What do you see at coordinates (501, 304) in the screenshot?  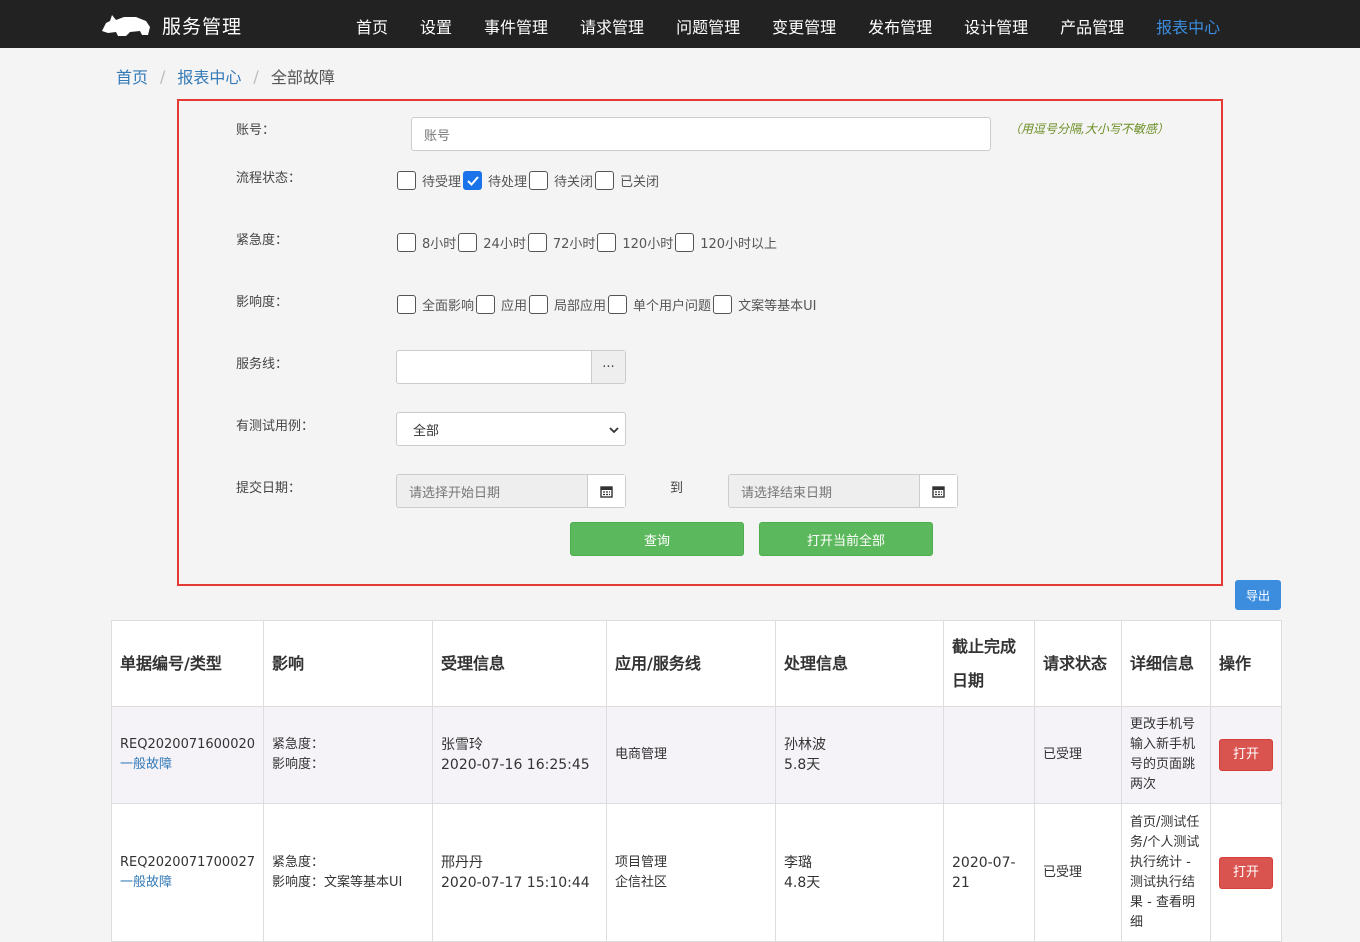 I see `impact-option-app: 应用` at bounding box center [501, 304].